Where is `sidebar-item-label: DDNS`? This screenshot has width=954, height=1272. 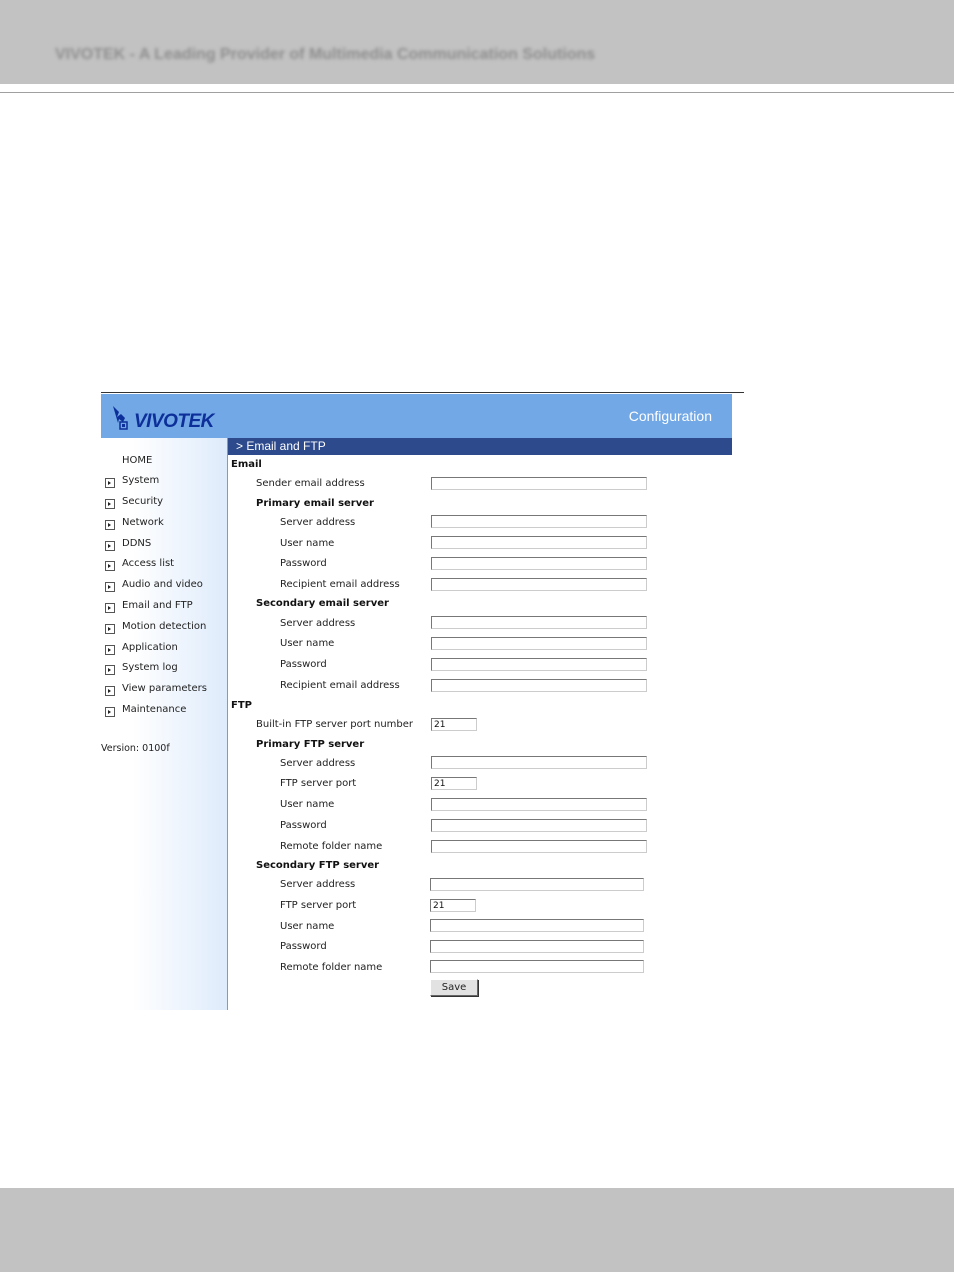 sidebar-item-label: DDNS is located at coordinates (137, 543).